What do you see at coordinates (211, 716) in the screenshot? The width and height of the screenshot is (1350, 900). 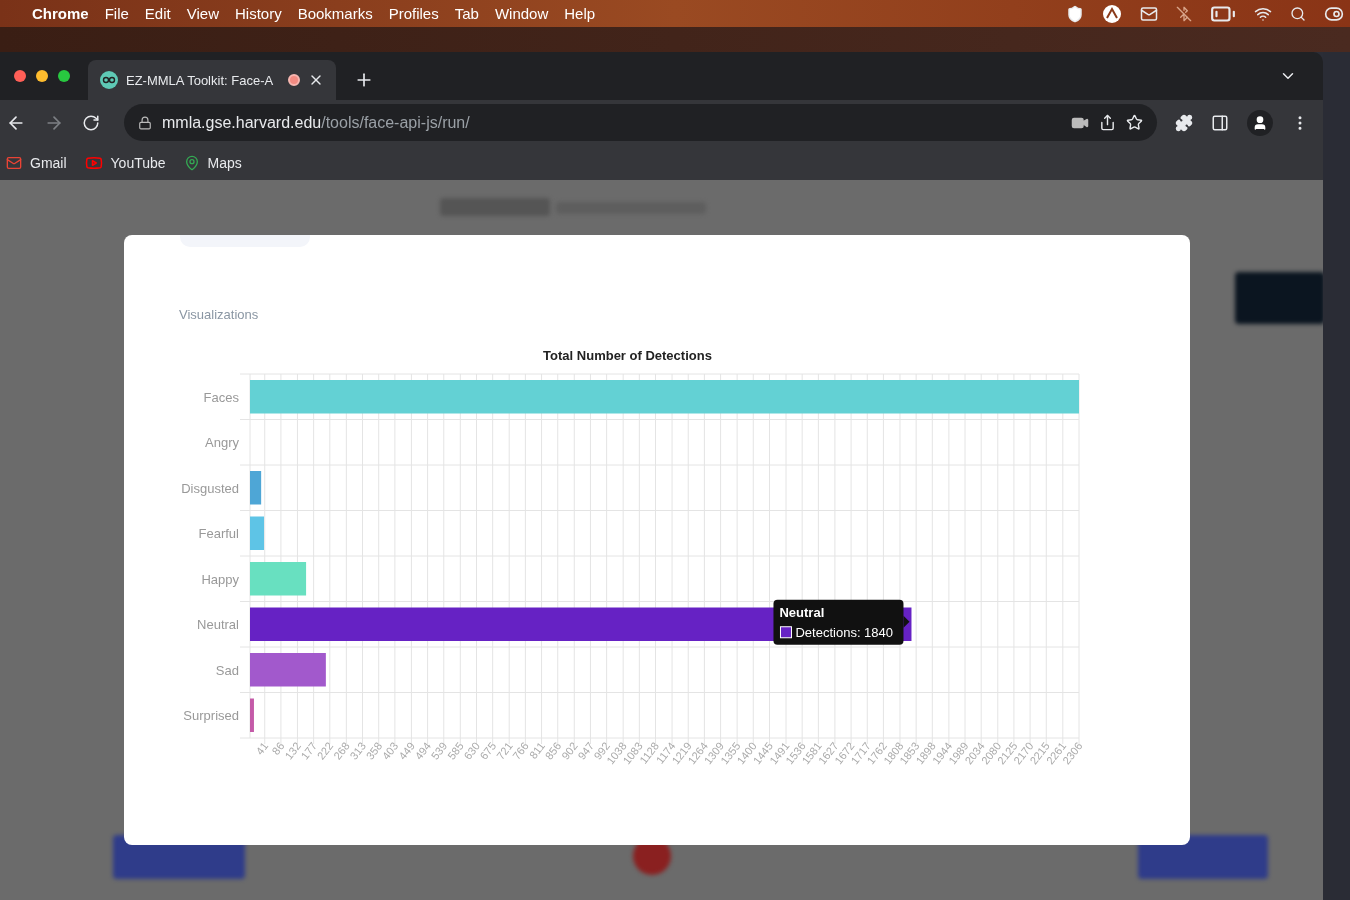 I see `axis-label: Surprised` at bounding box center [211, 716].